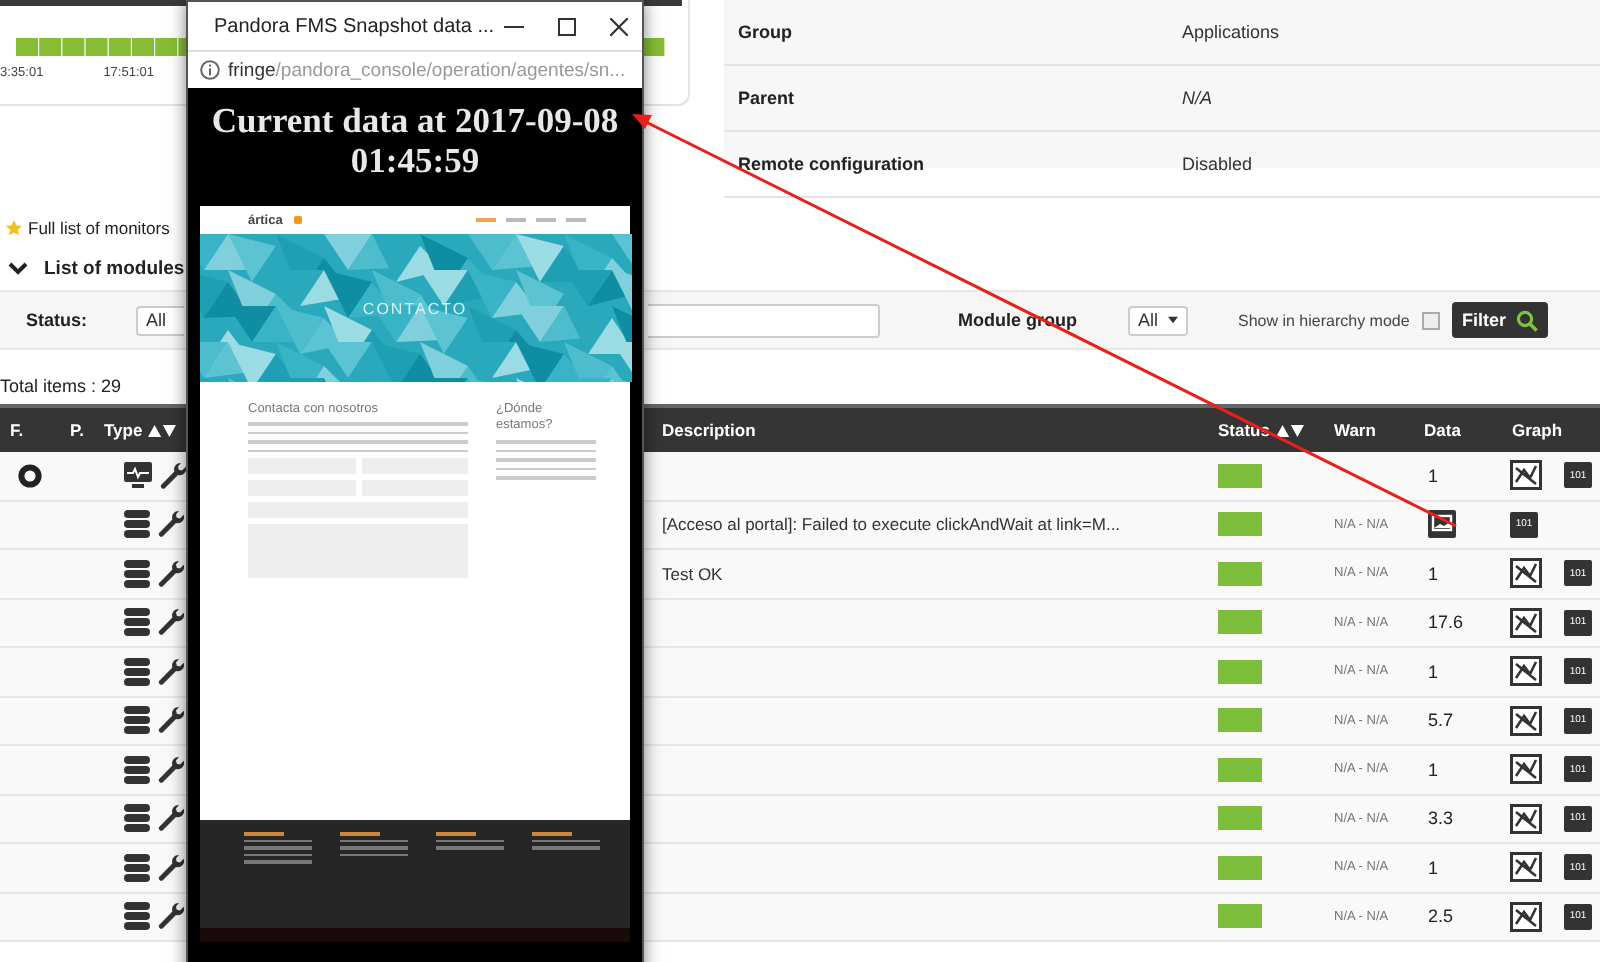 The image size is (1600, 962). What do you see at coordinates (1441, 916) in the screenshot?
I see `data-value: 2.5` at bounding box center [1441, 916].